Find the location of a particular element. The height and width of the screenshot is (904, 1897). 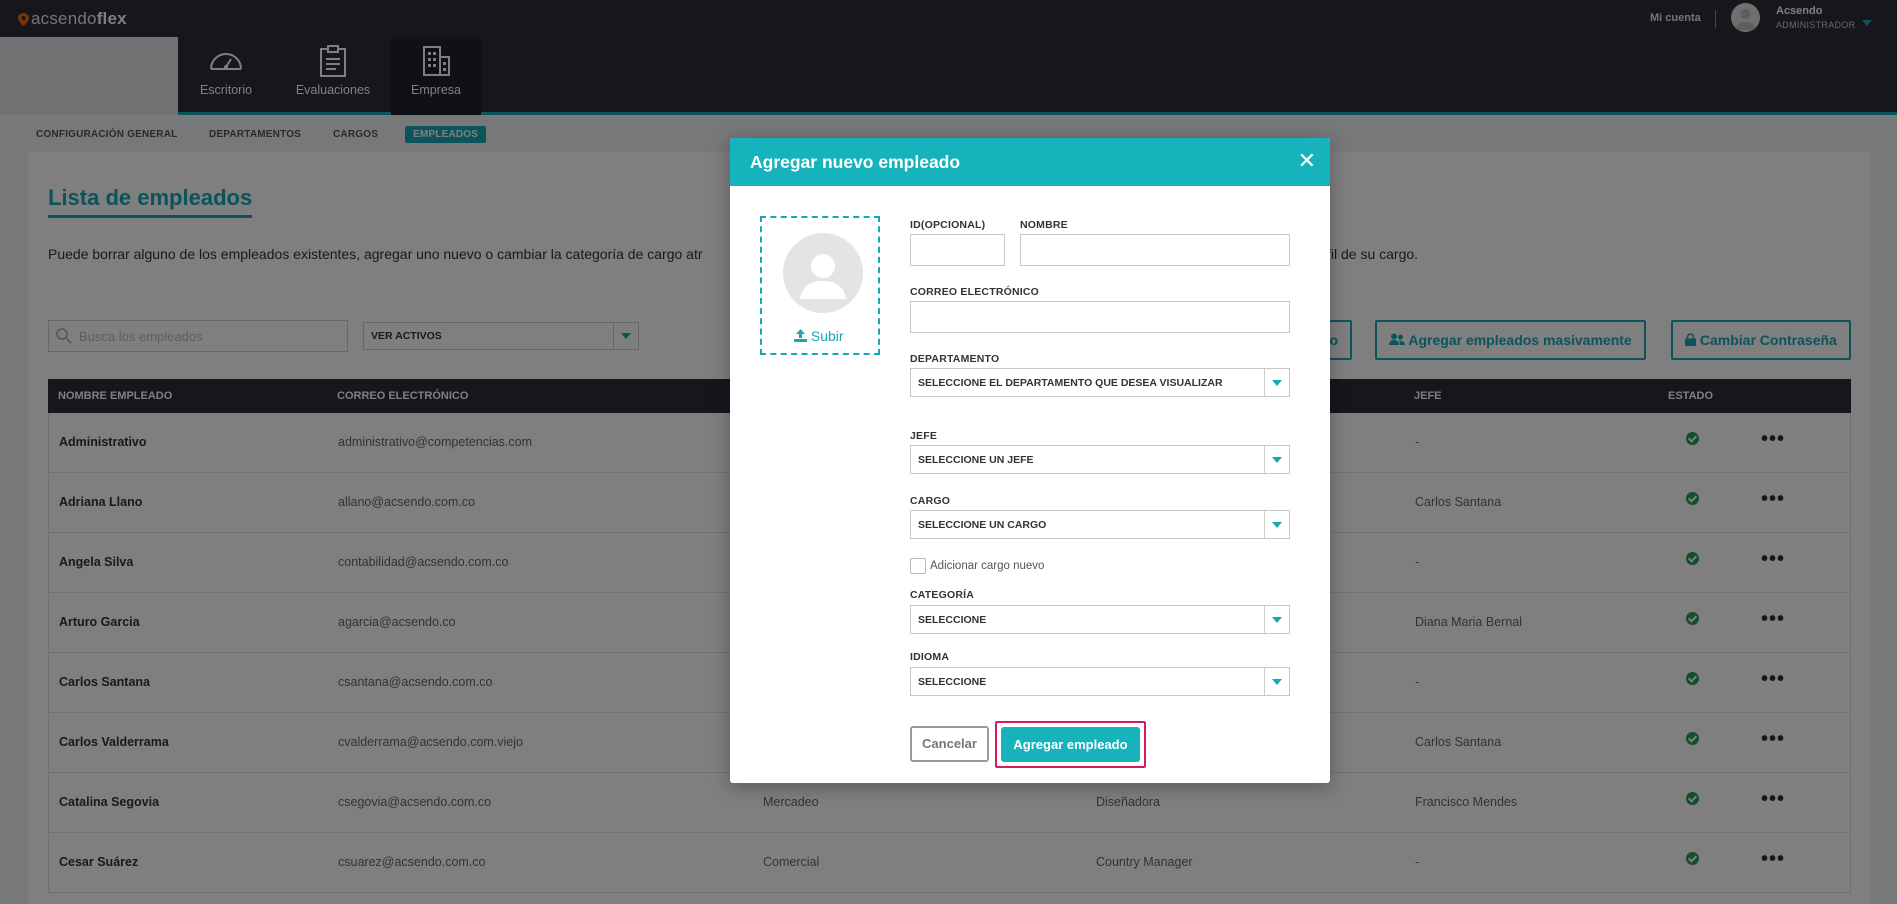

boss-label: JEFE is located at coordinates (924, 436).